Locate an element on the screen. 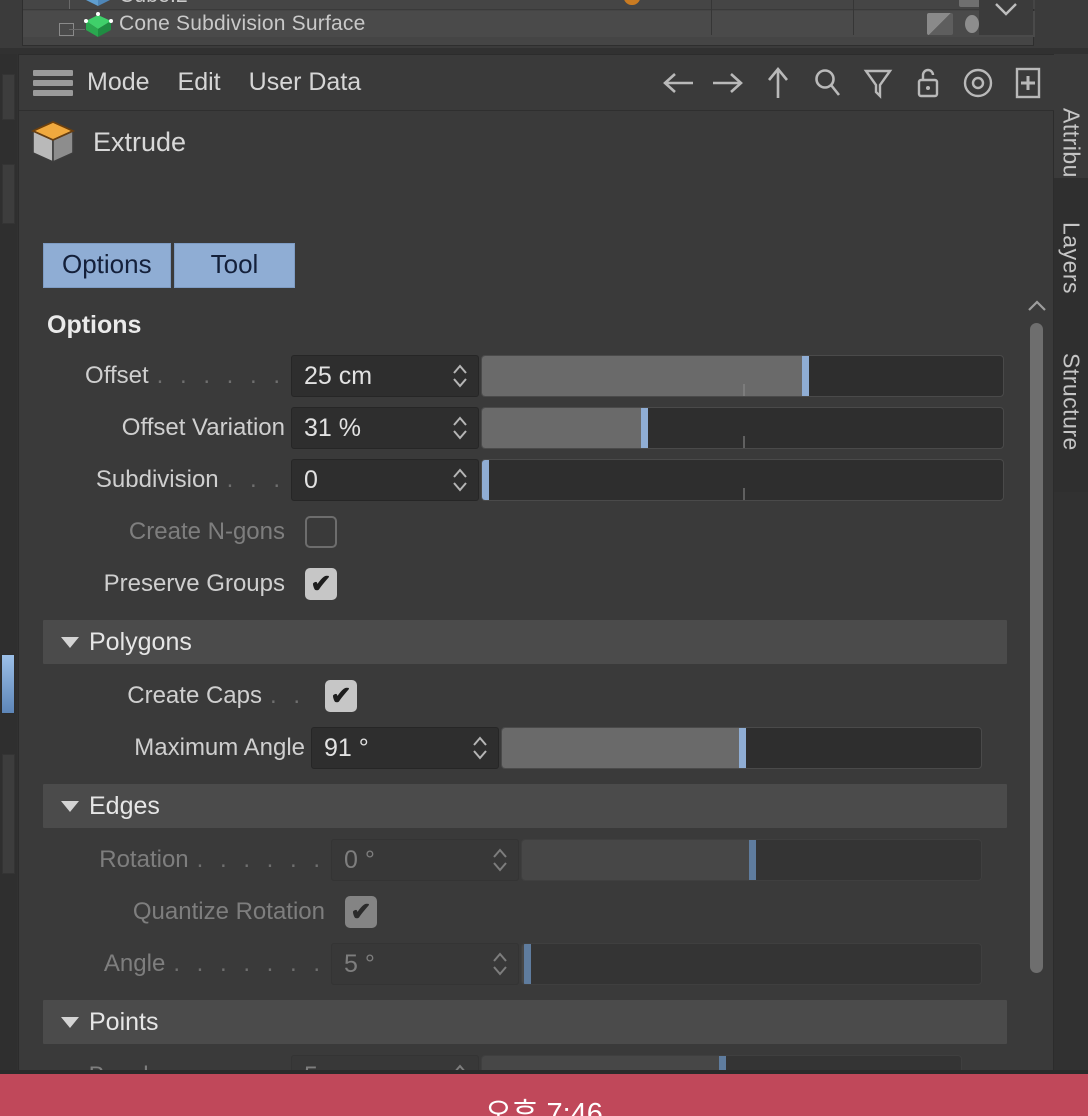  input-value: 31 % is located at coordinates (332, 427).